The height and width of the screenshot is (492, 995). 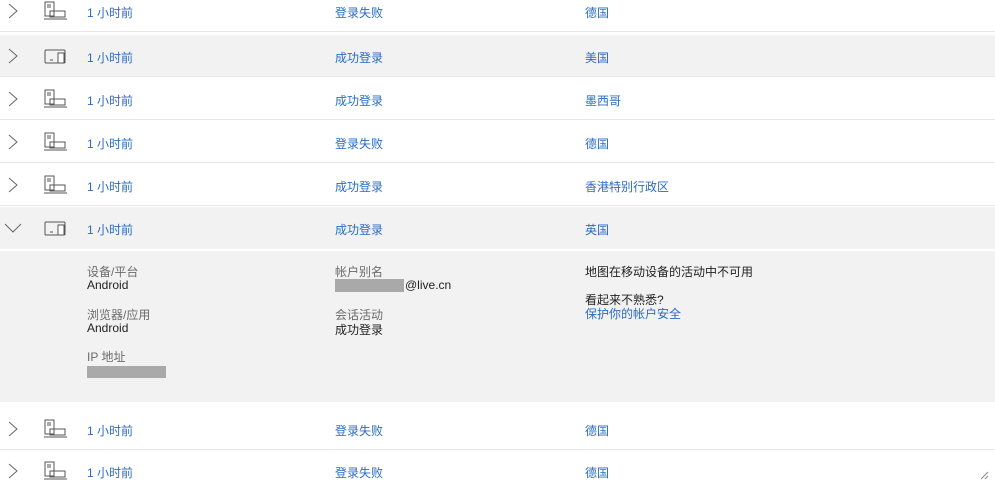 I want to click on device-platform-value: Android, so click(x=108, y=285).